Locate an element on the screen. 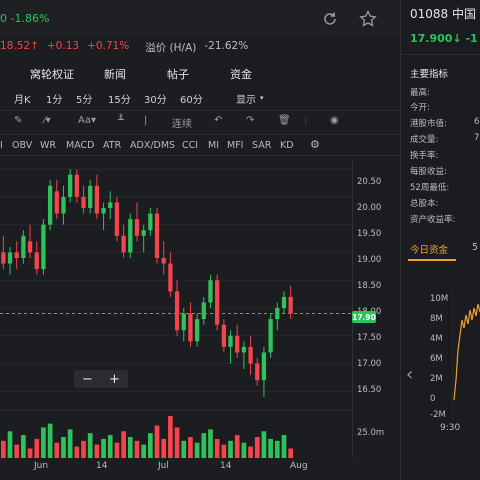  line-tool-icon: ⁄▾ is located at coordinates (47, 120).